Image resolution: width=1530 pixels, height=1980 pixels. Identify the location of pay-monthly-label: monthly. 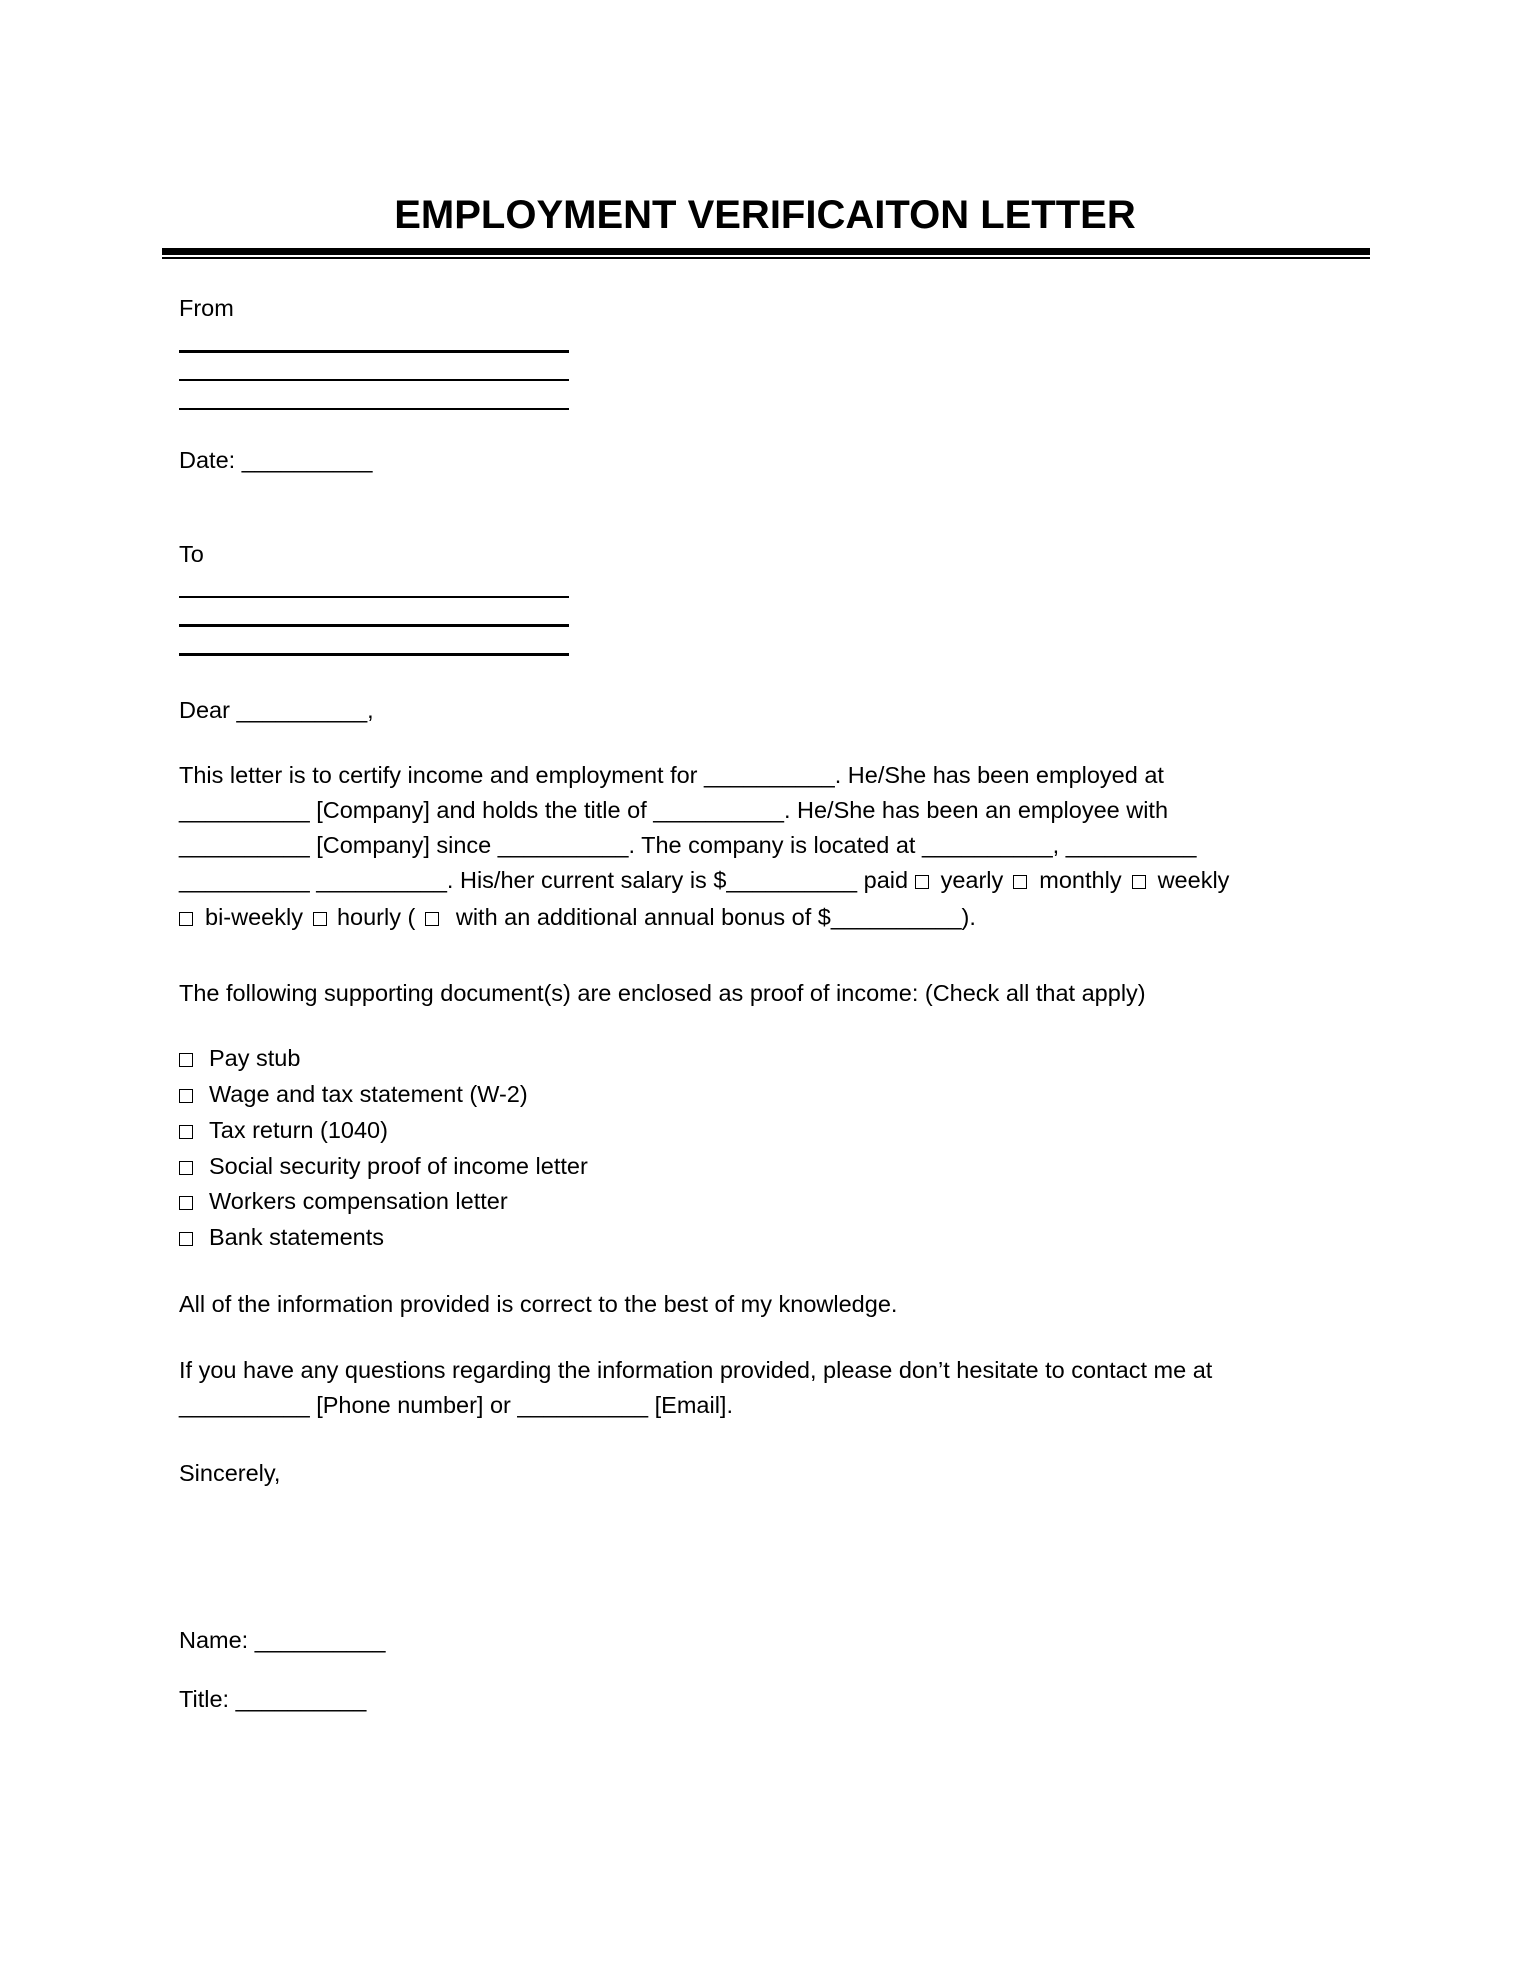
(1080, 880).